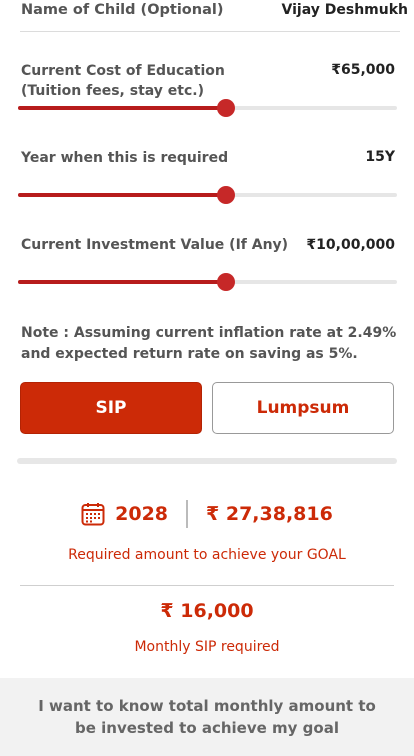 Image resolution: width=414 pixels, height=756 pixels. I want to click on sip-button: SIP, so click(111, 408).